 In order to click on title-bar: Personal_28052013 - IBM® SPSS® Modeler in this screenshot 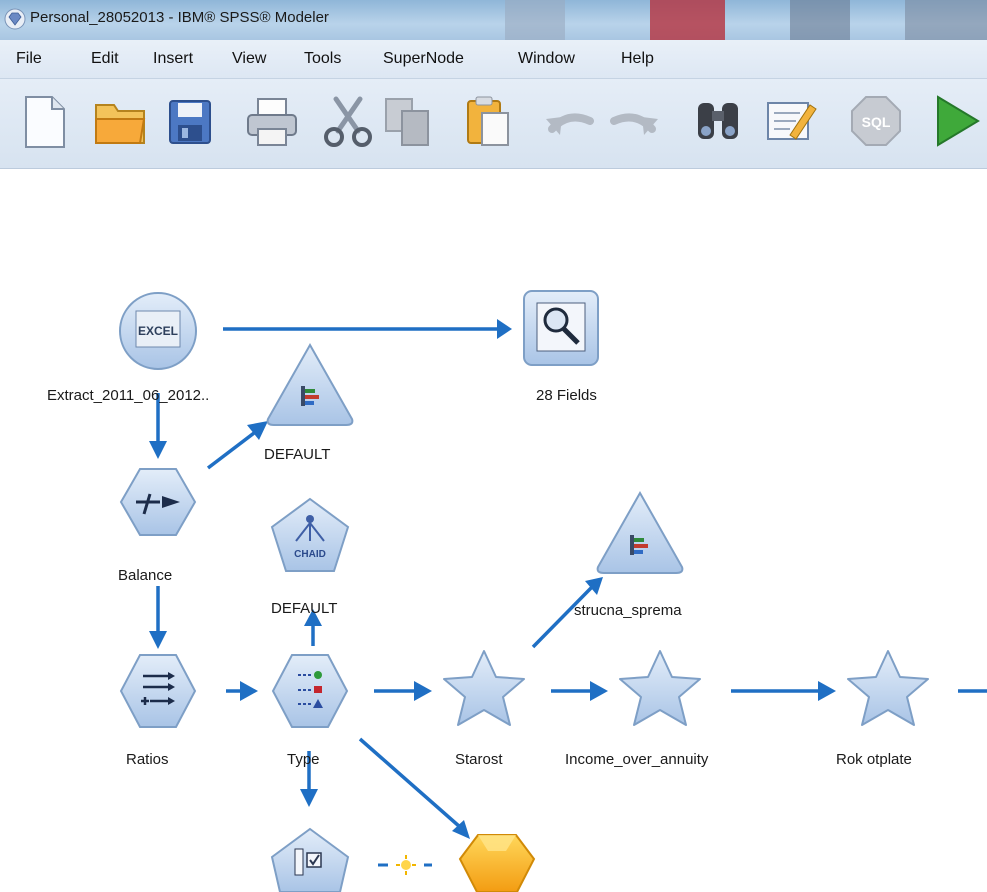, I will do `click(493, 20)`.